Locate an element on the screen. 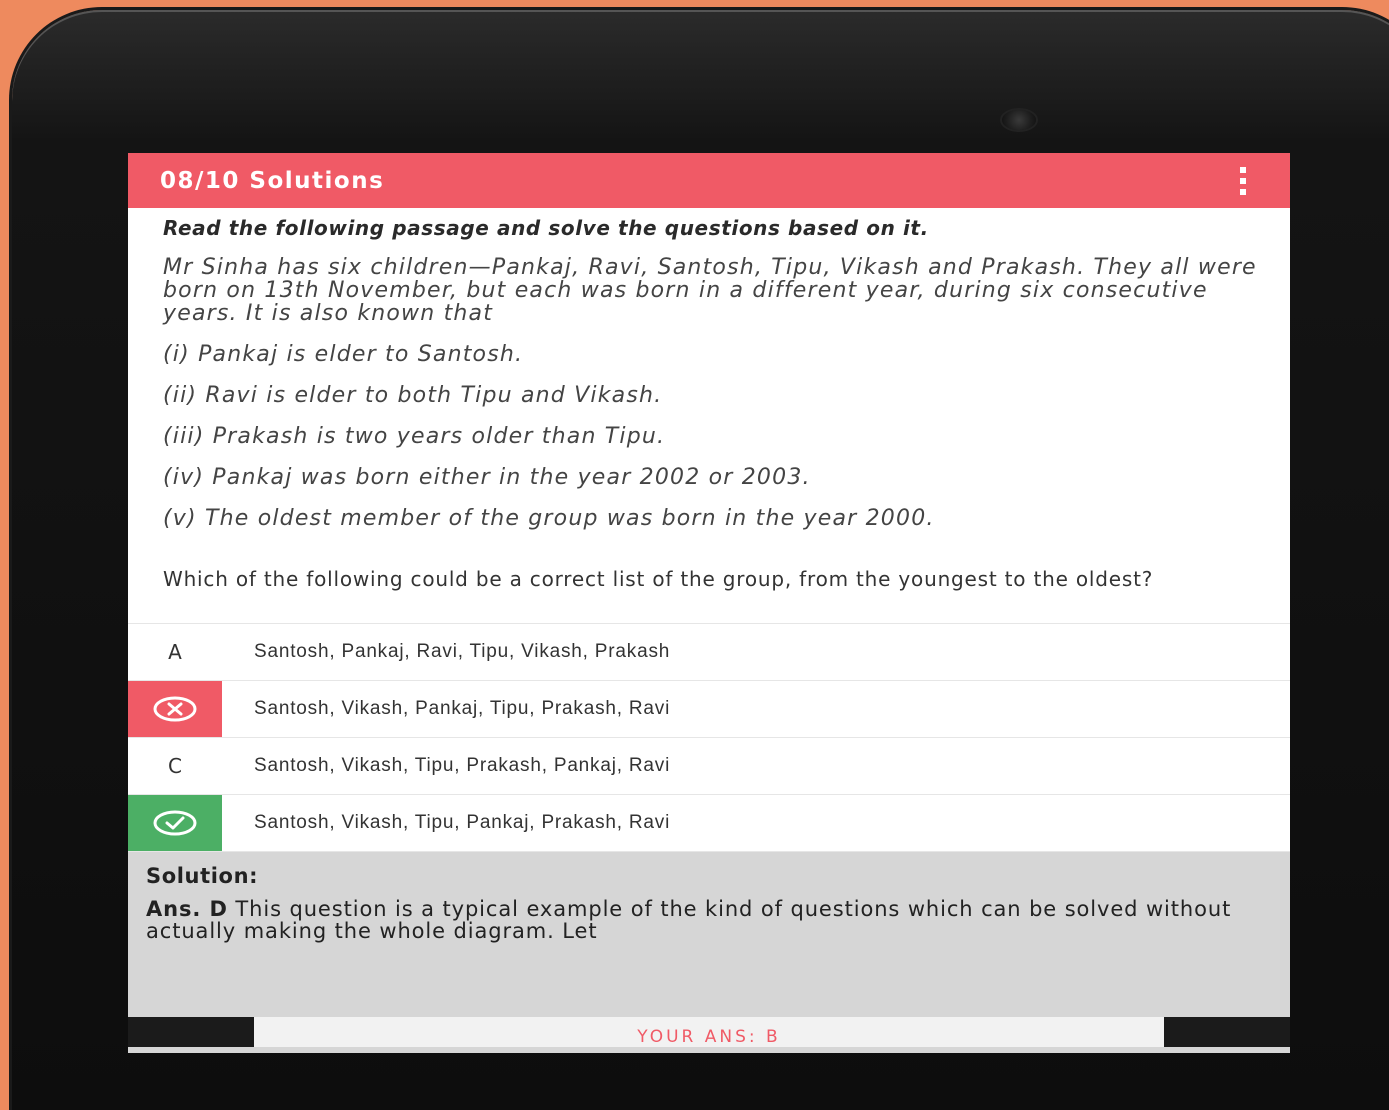  option-c-label: C is located at coordinates (175, 766).